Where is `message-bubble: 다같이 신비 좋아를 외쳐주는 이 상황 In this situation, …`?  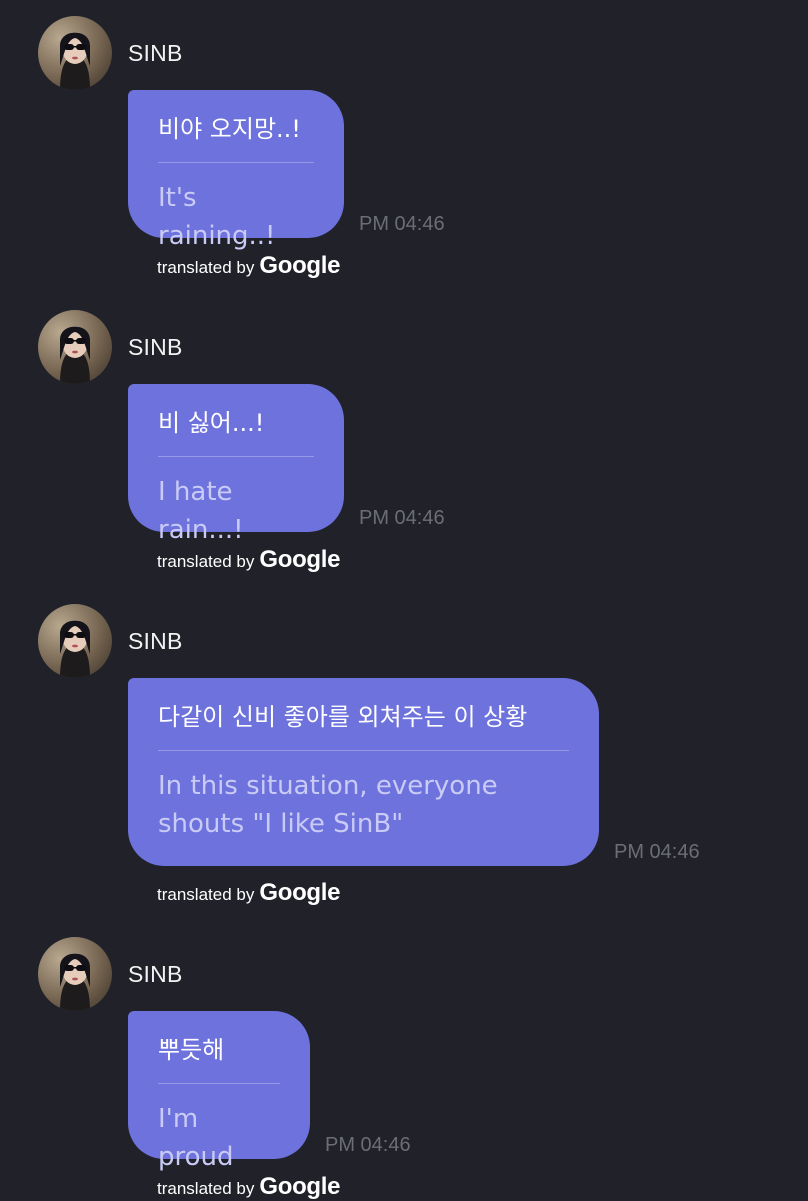
message-bubble: 다같이 신비 좋아를 외쳐주는 이 상황 In this situation, … is located at coordinates (363, 772).